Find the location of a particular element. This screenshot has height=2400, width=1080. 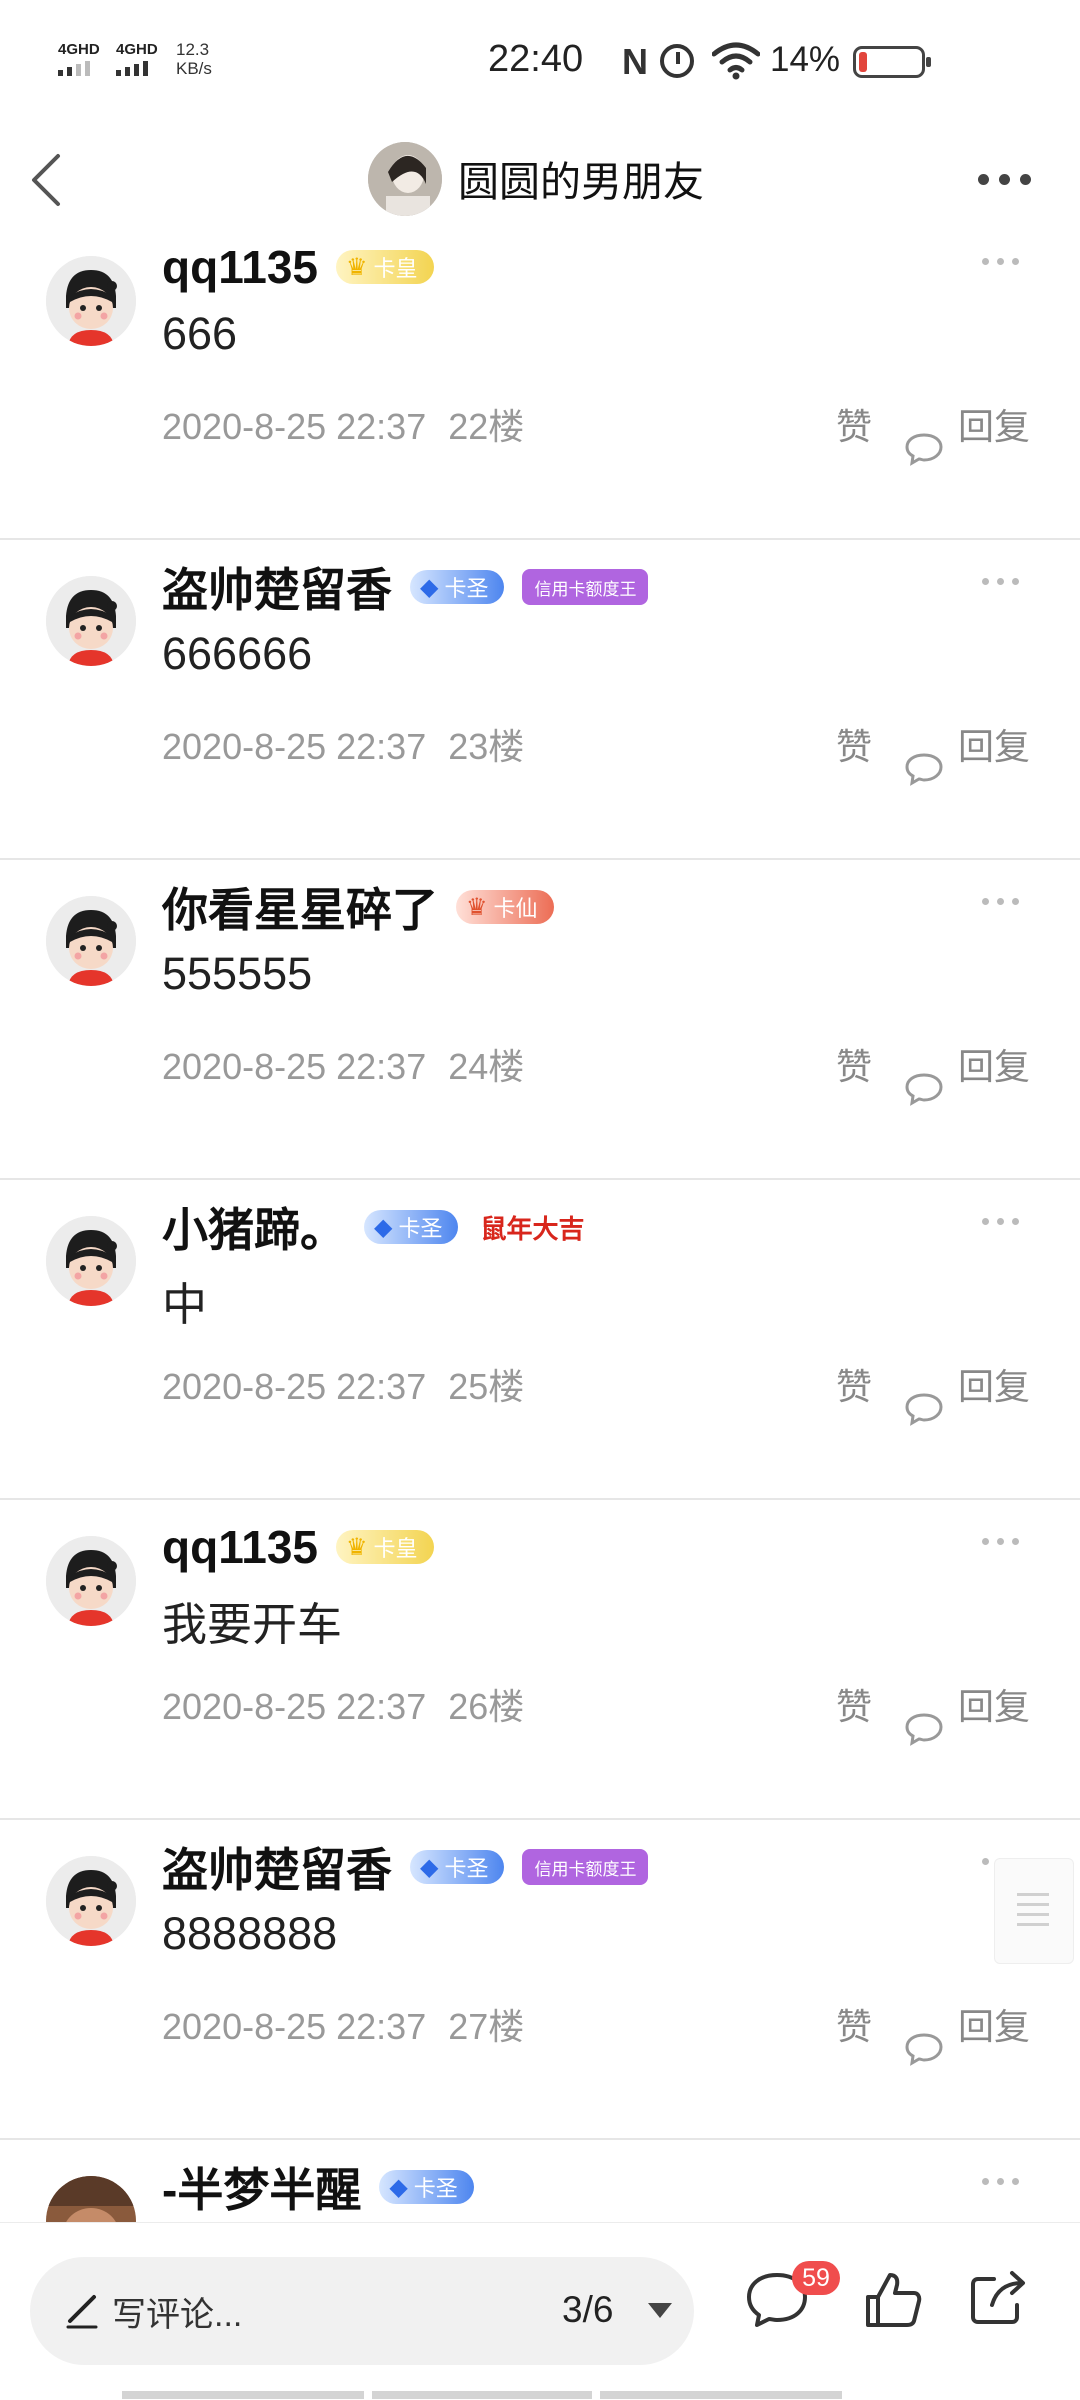

scroll-handle is located at coordinates (1034, 1911).